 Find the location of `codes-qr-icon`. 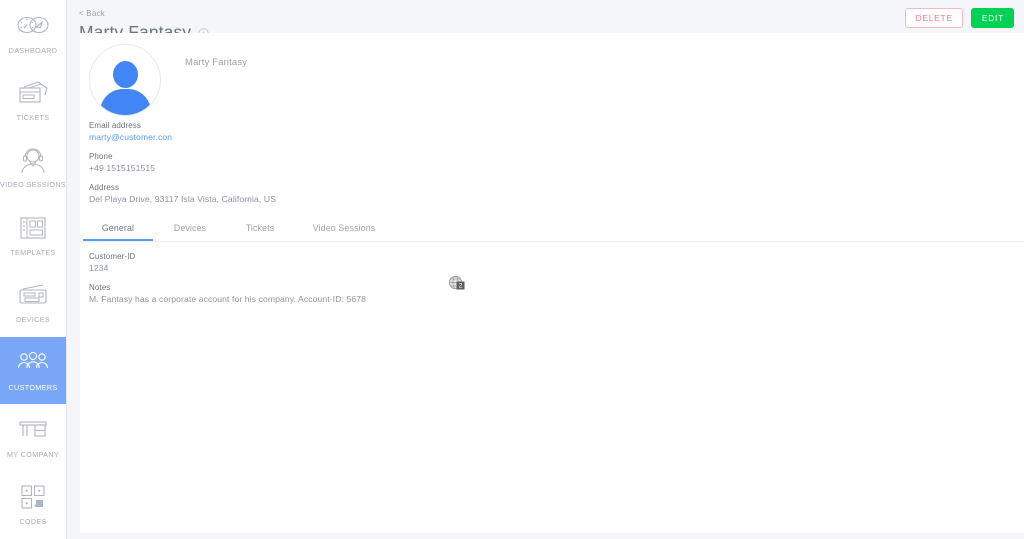

codes-qr-icon is located at coordinates (33, 499).